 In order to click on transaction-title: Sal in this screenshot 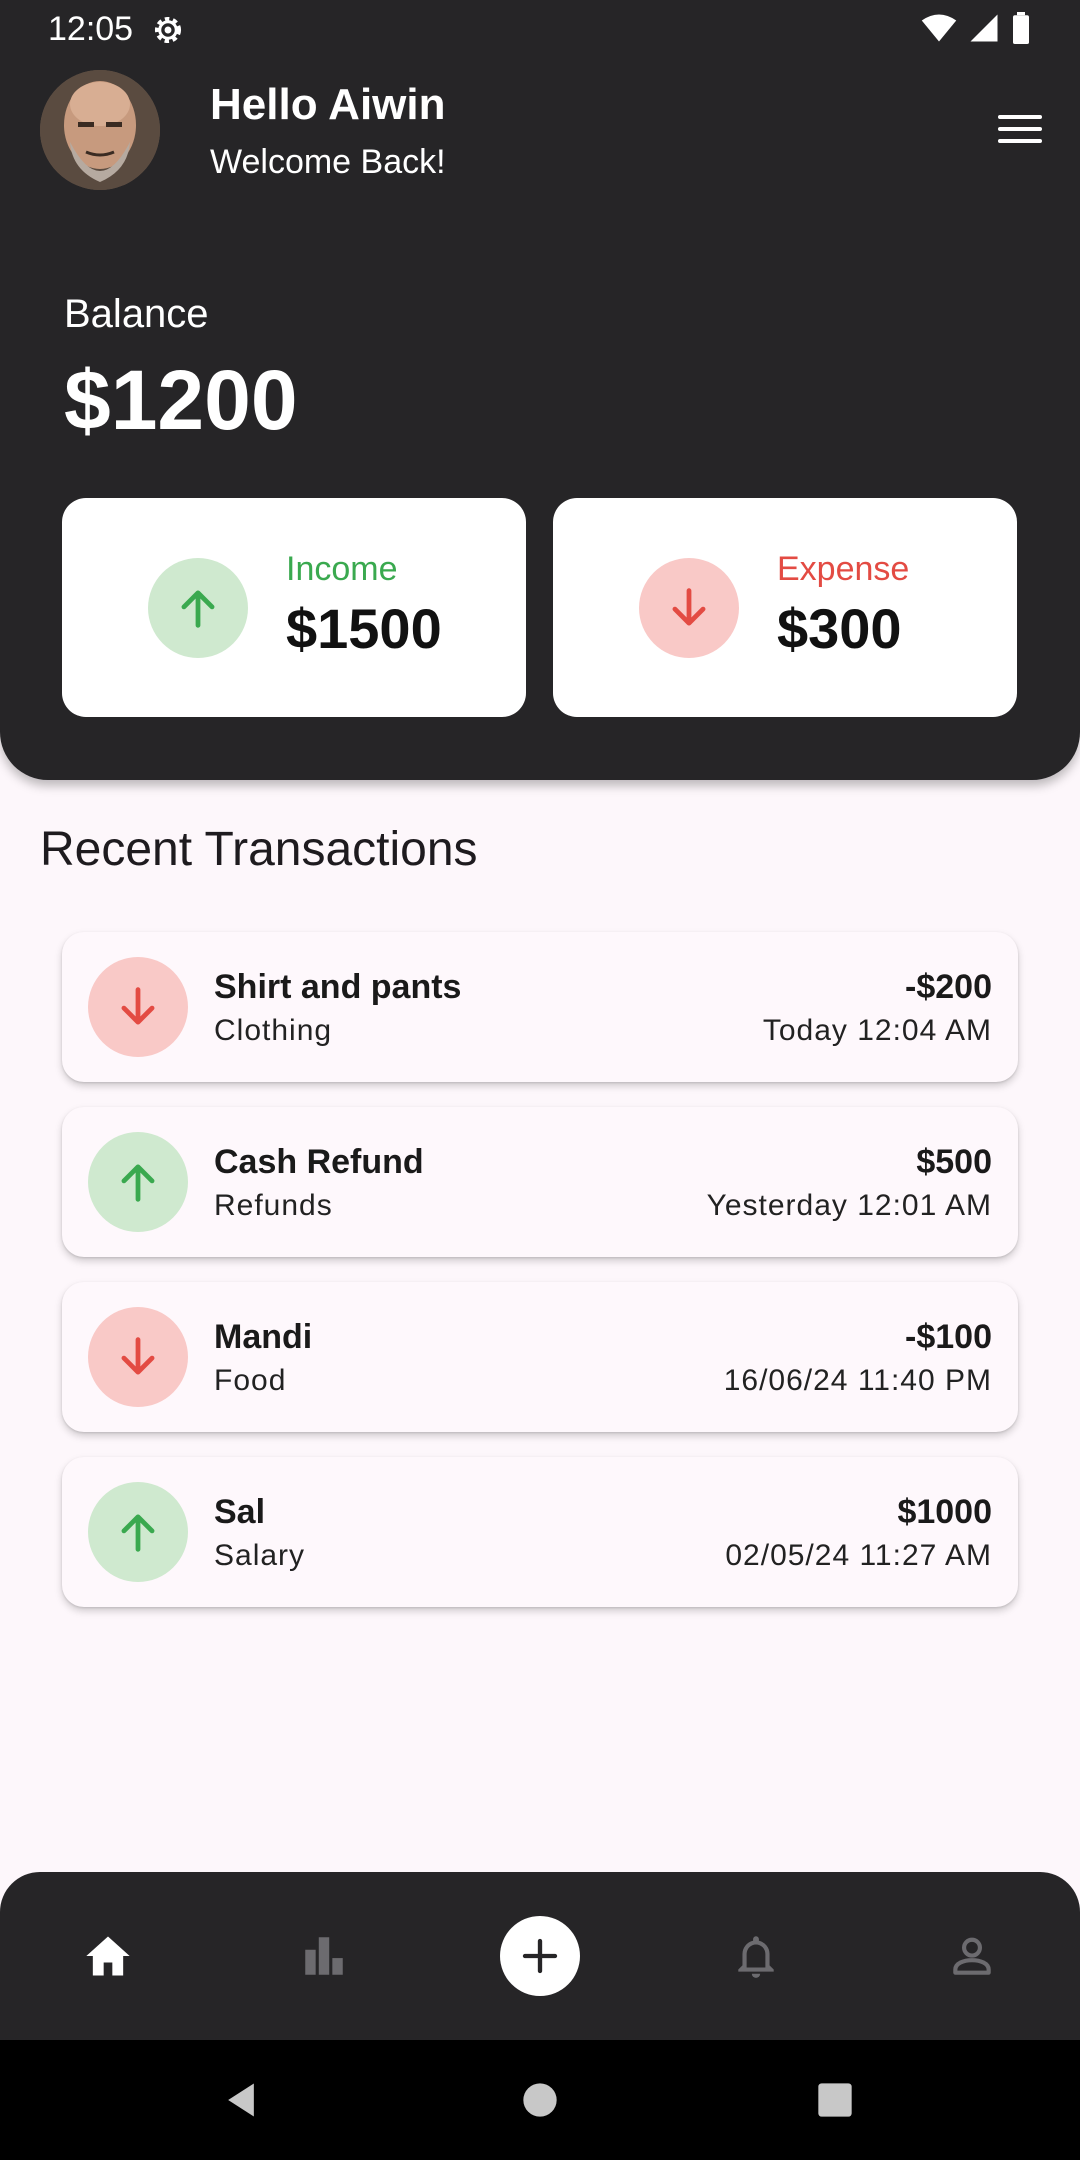, I will do `click(240, 1512)`.